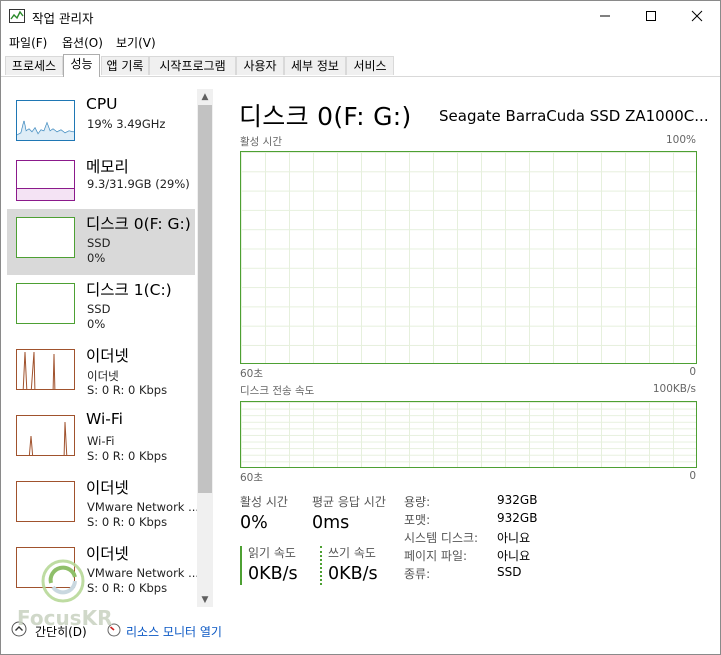 The image size is (721, 655). Describe the element at coordinates (192, 65) in the screenshot. I see `tab-startup: 시작프로그램` at that location.